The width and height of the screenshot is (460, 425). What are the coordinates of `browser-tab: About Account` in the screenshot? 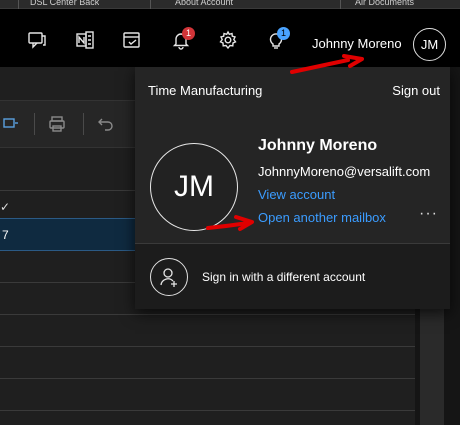 It's located at (204, 4).